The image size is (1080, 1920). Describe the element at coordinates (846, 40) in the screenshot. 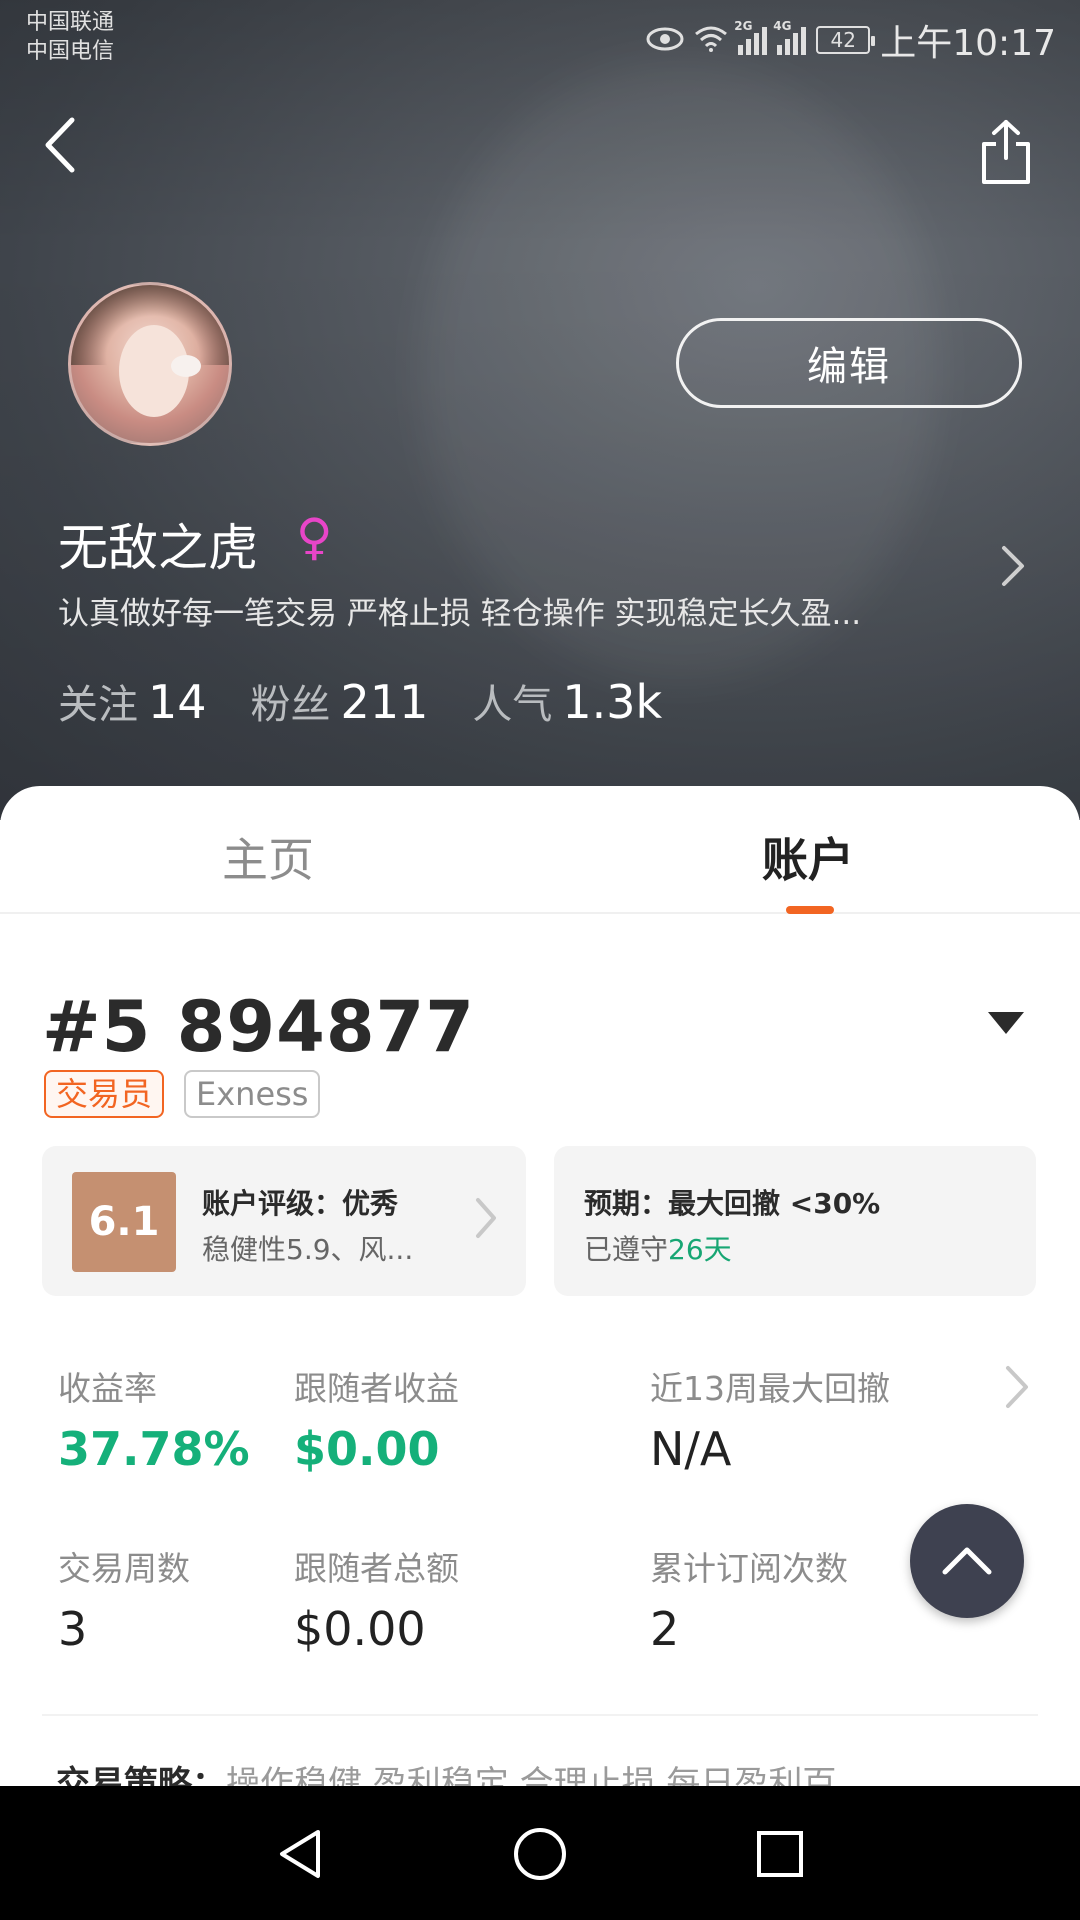

I see `battery-icon: 42` at that location.